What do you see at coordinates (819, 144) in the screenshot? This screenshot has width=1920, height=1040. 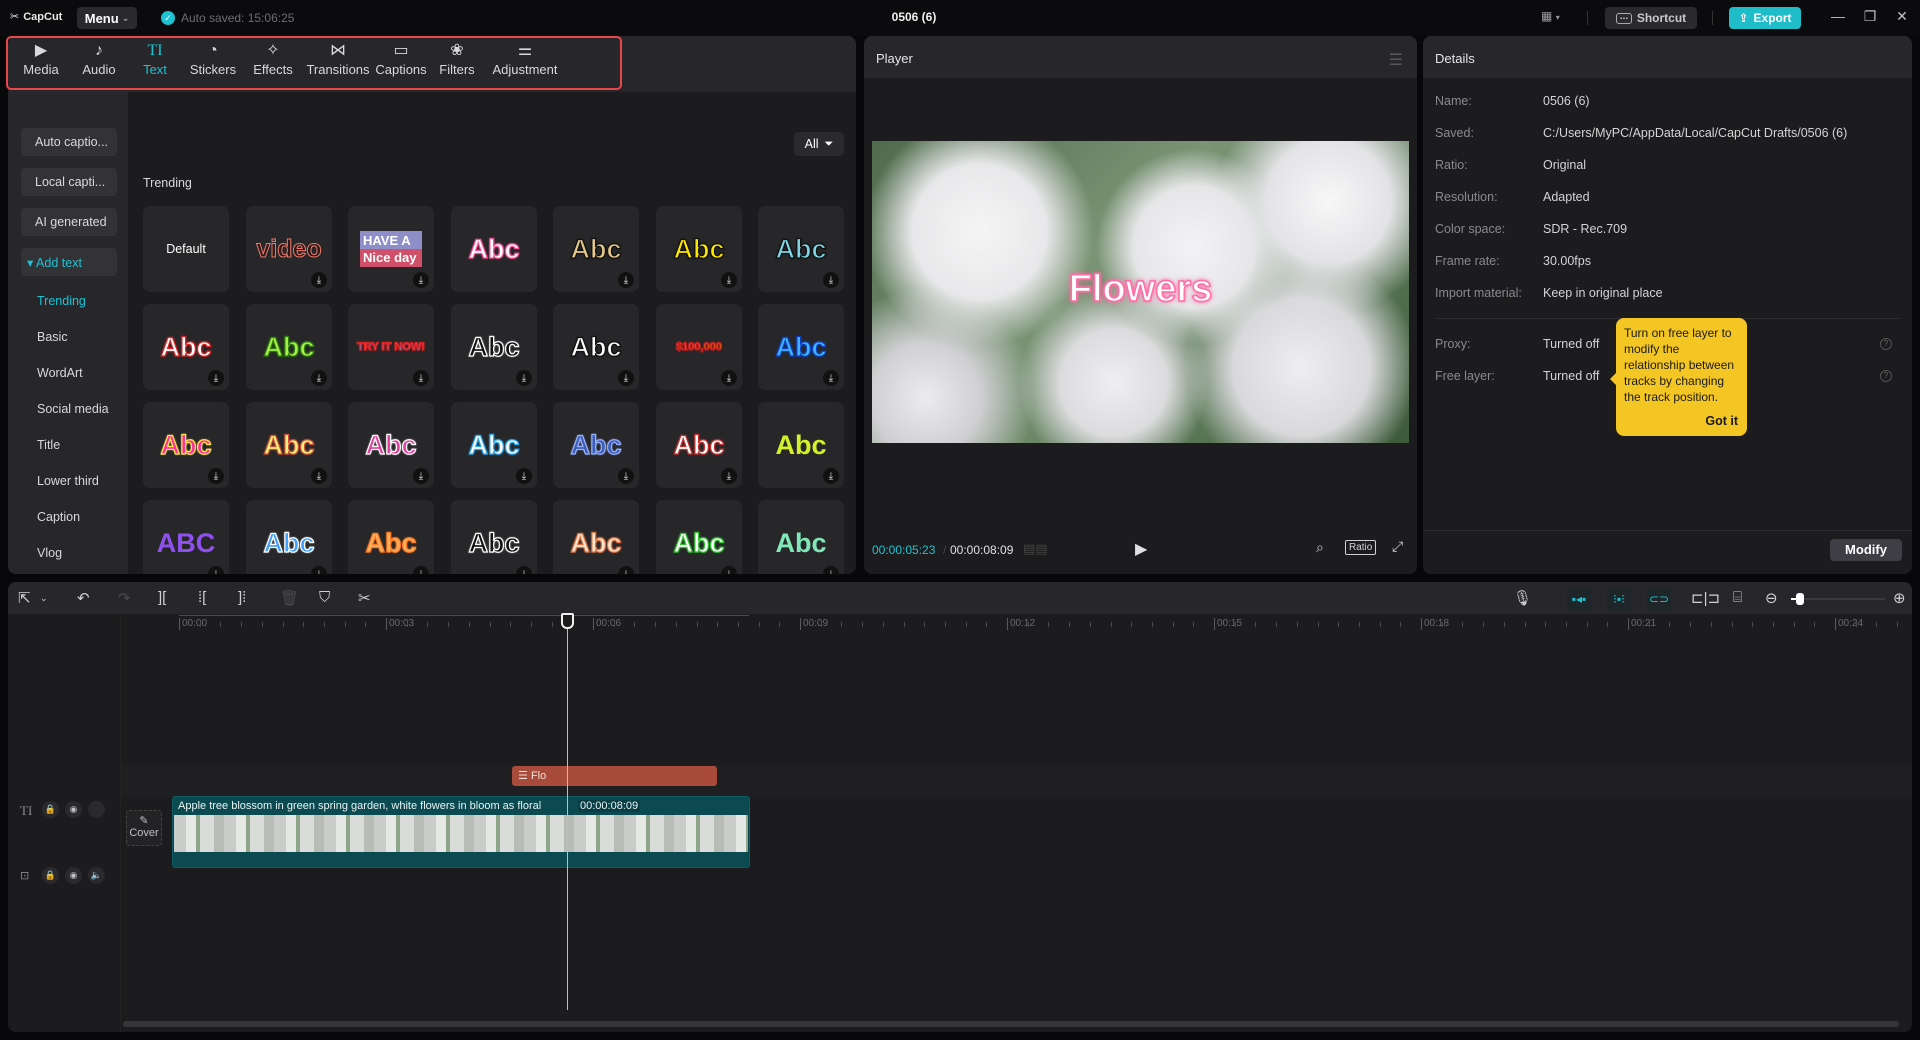 I see `filter-all-button: All ⏷` at bounding box center [819, 144].